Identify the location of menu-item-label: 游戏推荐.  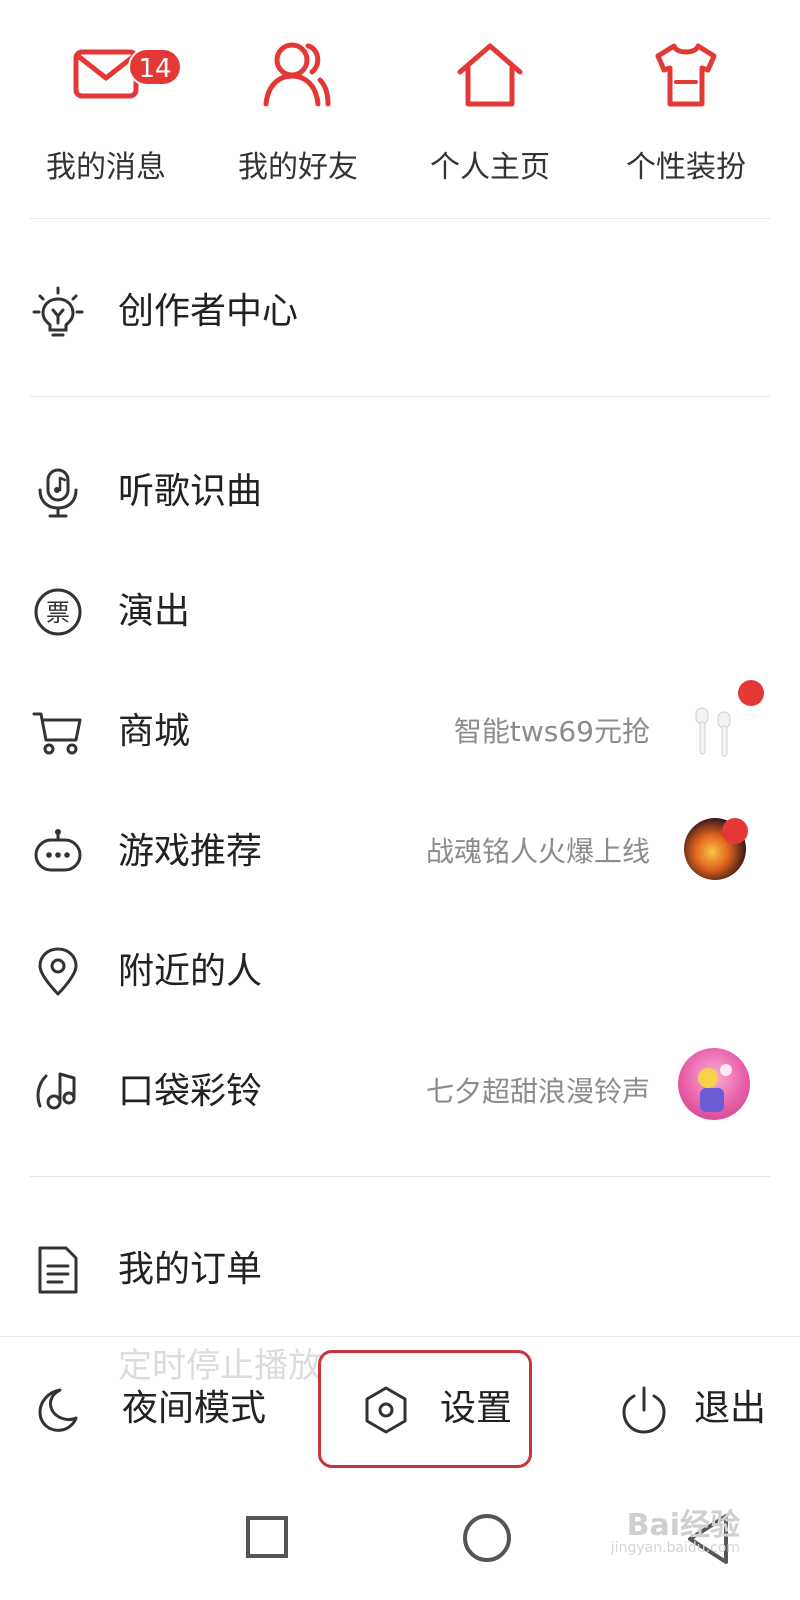
(190, 851).